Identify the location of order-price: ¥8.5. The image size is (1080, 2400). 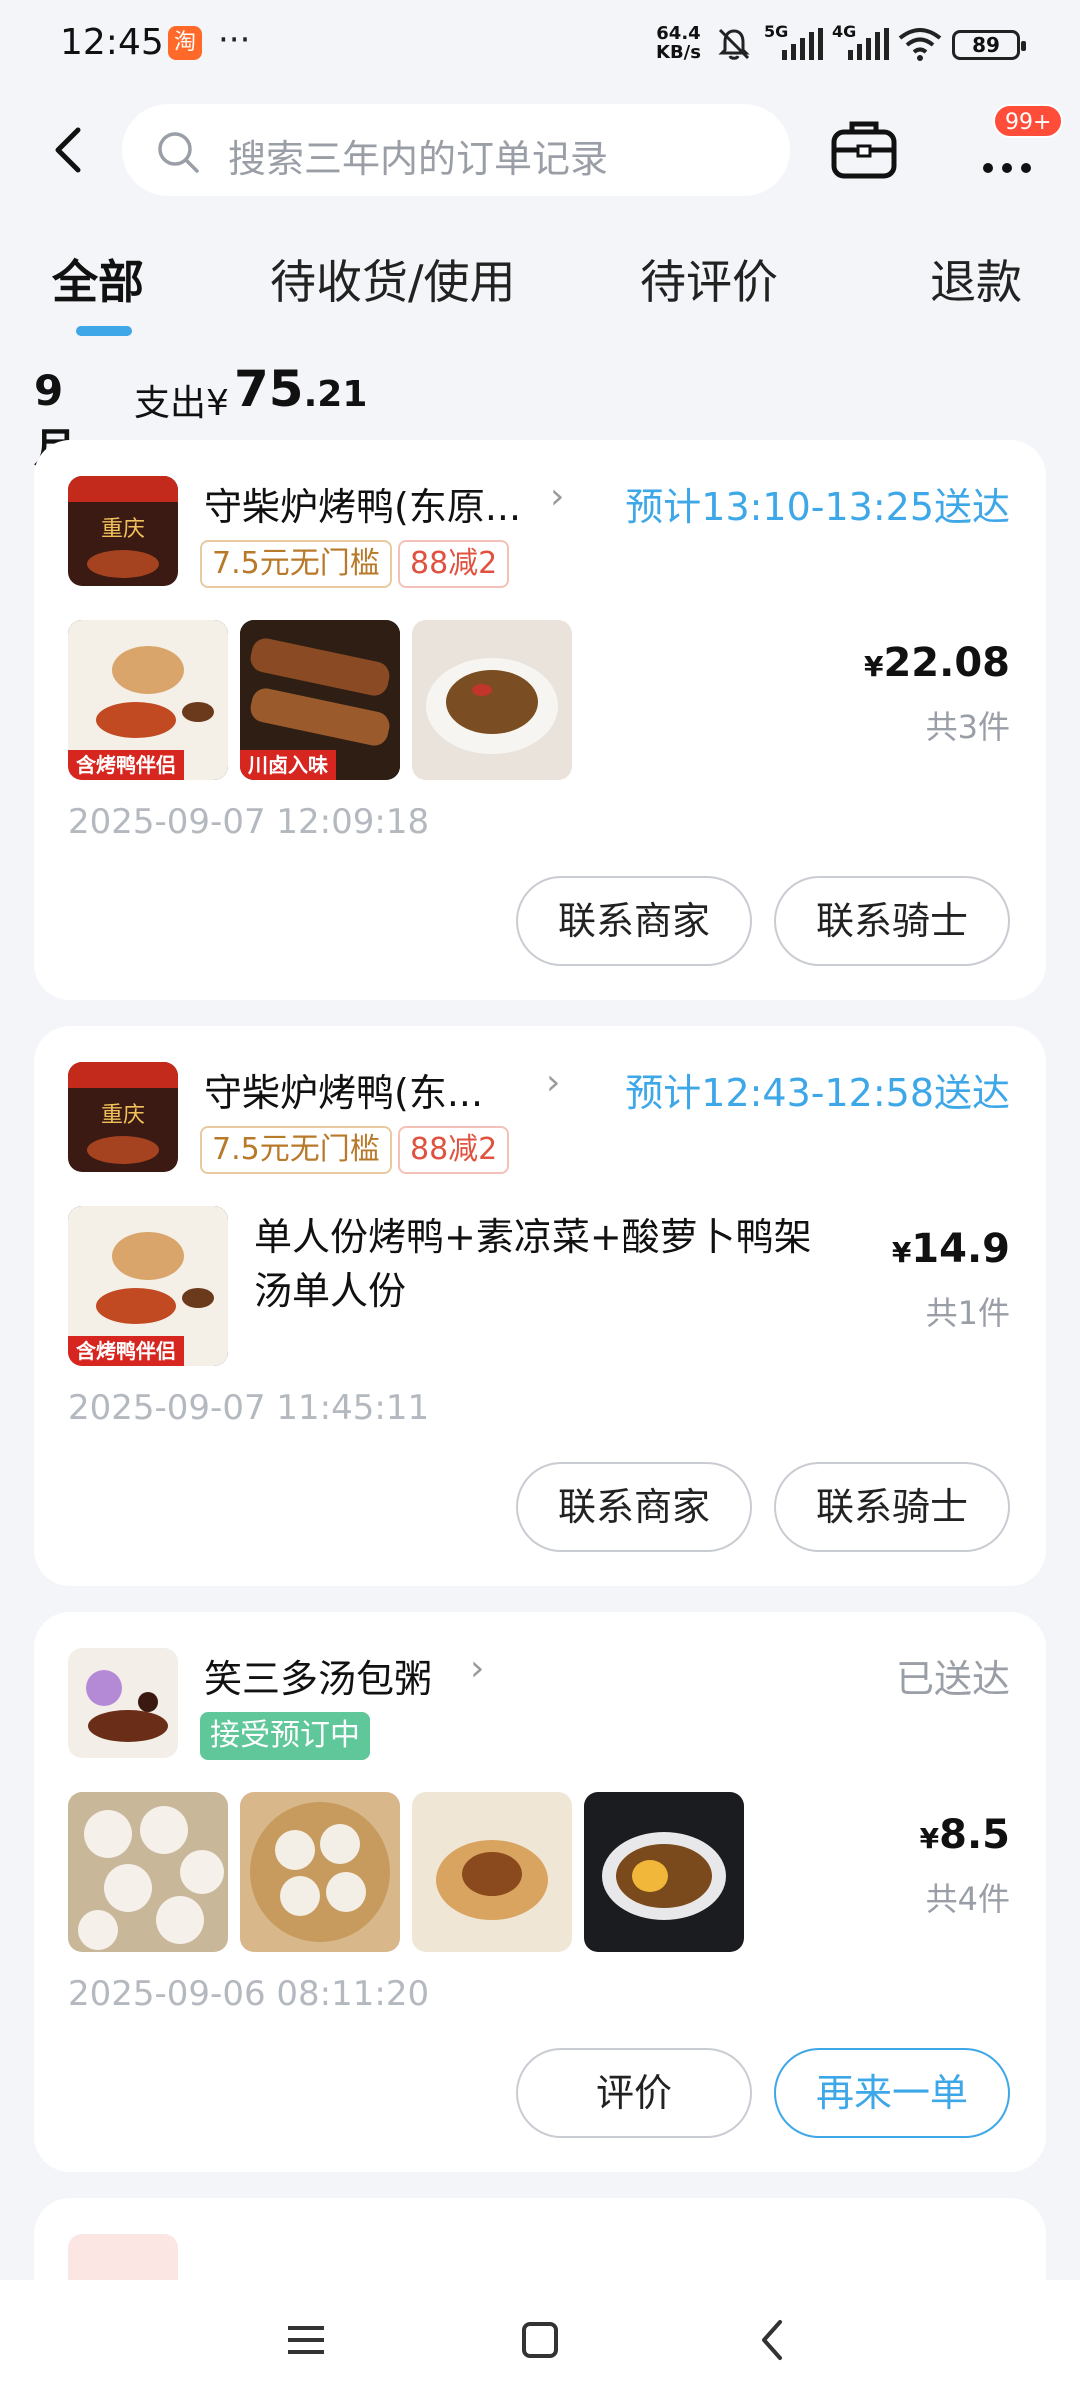
(965, 1835).